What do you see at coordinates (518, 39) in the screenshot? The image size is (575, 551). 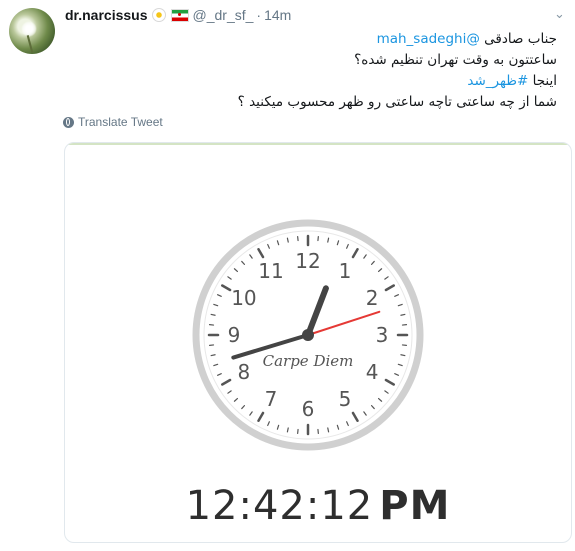 I see `tweet-line-1-text: جناب صادقی` at bounding box center [518, 39].